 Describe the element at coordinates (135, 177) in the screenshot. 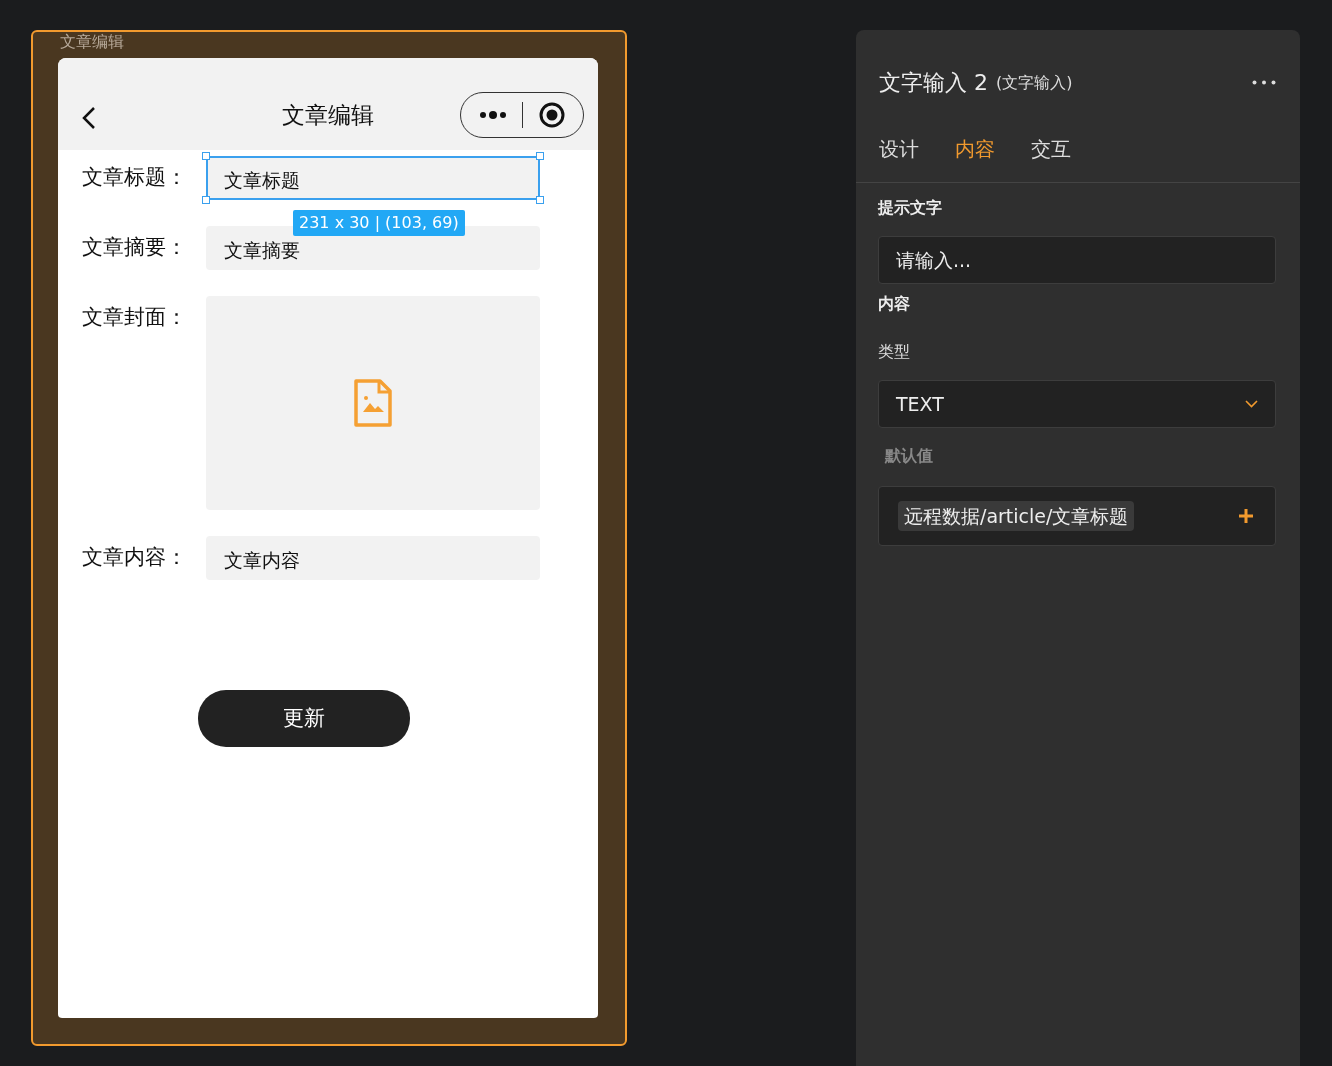

I see `field-label: 文章标题：` at that location.